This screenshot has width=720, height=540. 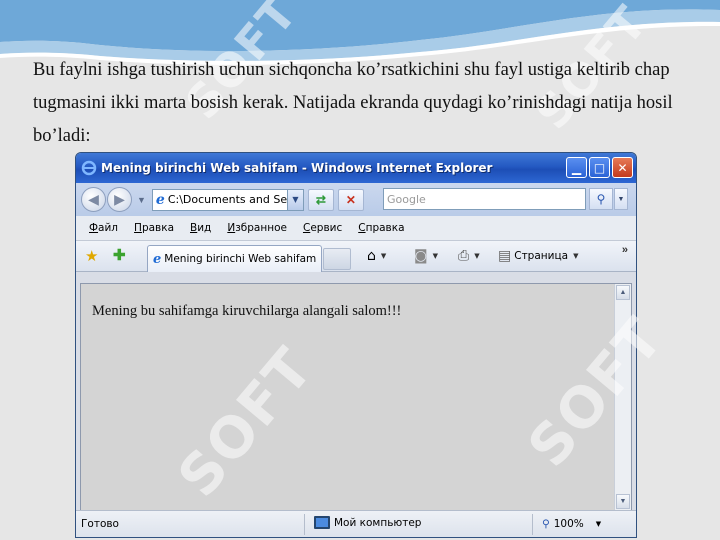 What do you see at coordinates (541, 256) in the screenshot?
I see `page-menu-label: Страница` at bounding box center [541, 256].